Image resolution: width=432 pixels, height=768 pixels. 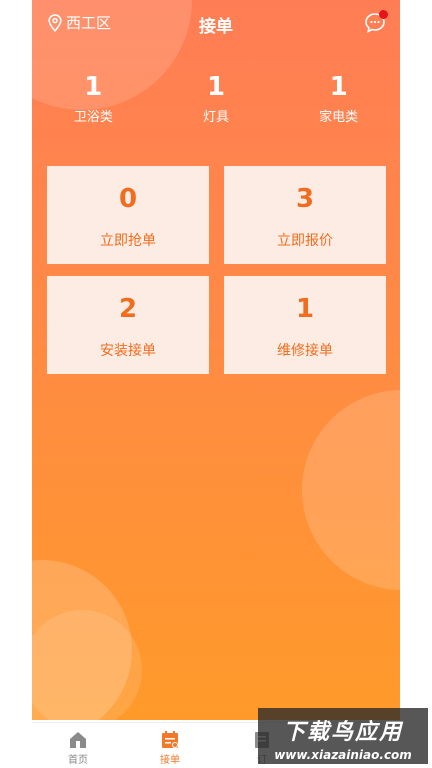 What do you see at coordinates (128, 309) in the screenshot?
I see `card-count: 2` at bounding box center [128, 309].